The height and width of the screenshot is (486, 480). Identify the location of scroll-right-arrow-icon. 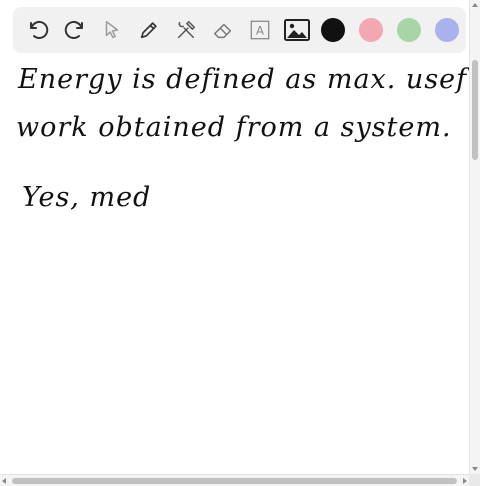
(465, 481).